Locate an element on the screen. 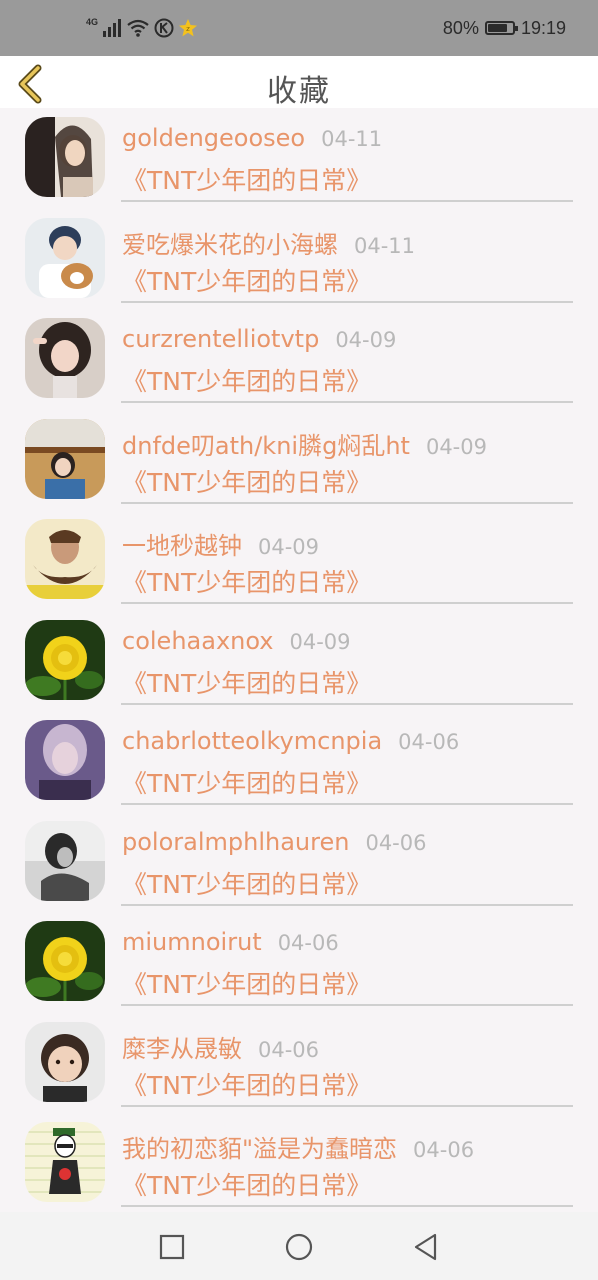 The height and width of the screenshot is (1280, 598). status-right: 80% 19:19 is located at coordinates (504, 28).